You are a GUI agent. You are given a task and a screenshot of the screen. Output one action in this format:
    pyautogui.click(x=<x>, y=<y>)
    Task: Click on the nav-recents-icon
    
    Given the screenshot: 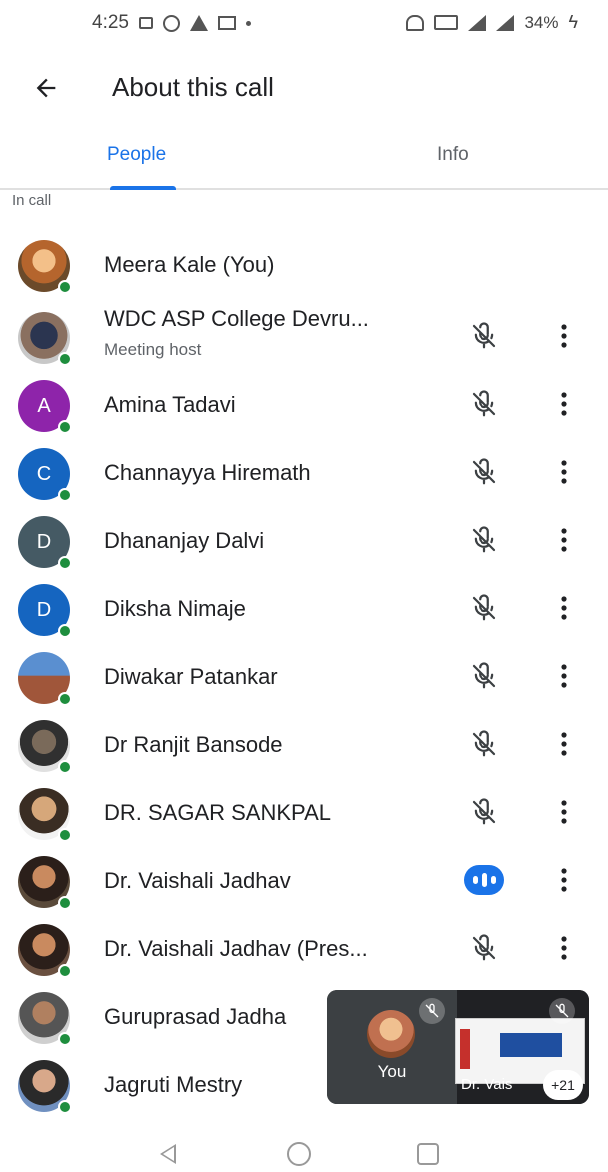 What is the action you would take?
    pyautogui.click(x=428, y=1154)
    